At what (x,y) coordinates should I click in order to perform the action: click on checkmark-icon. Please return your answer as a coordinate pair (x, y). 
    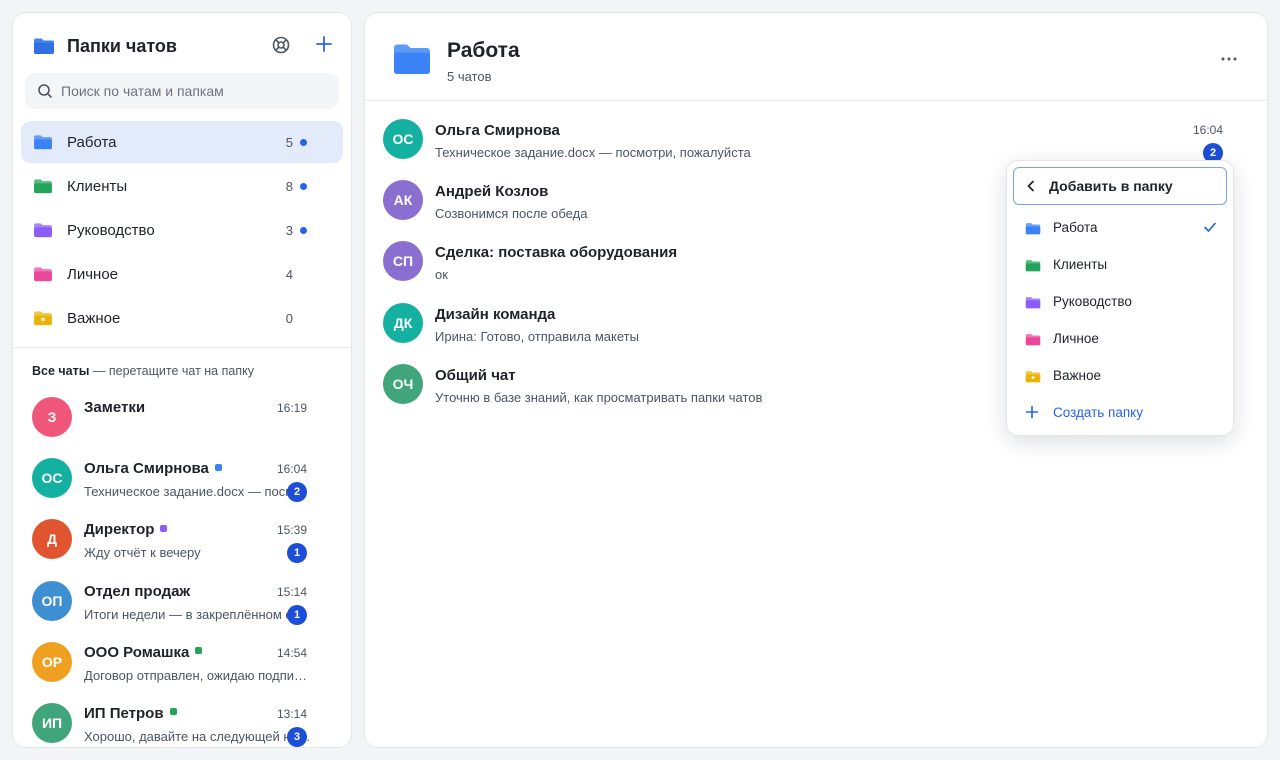
    Looking at the image, I should click on (1210, 229).